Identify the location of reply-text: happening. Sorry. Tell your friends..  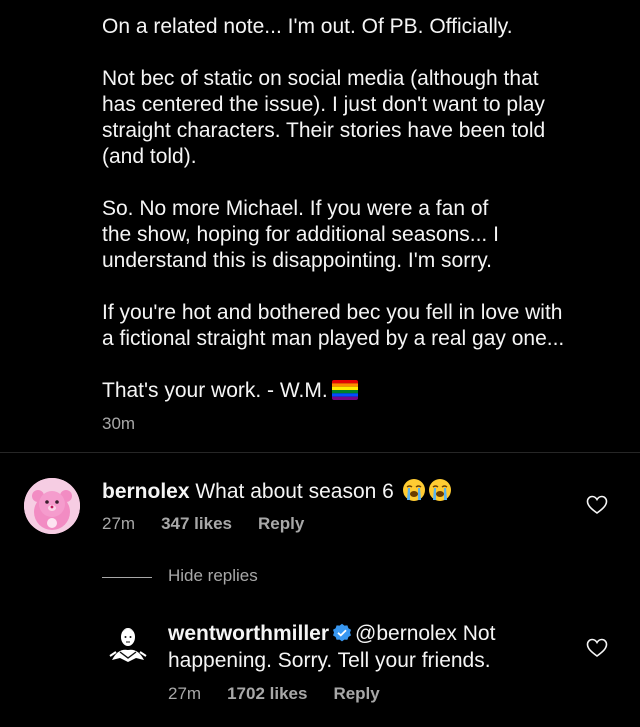
(329, 660).